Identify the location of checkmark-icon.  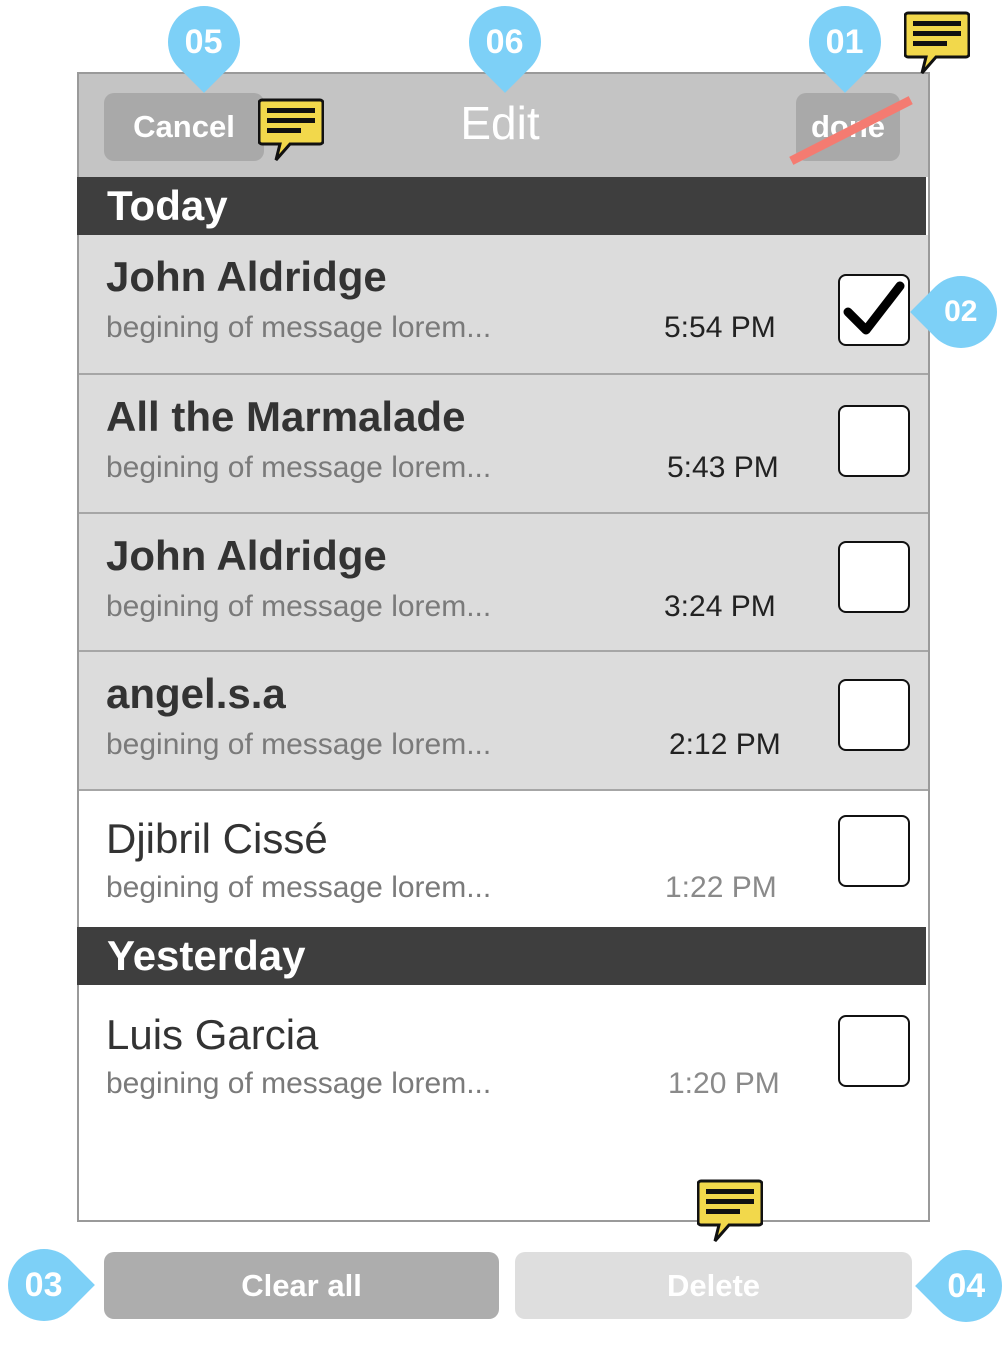
(874, 308).